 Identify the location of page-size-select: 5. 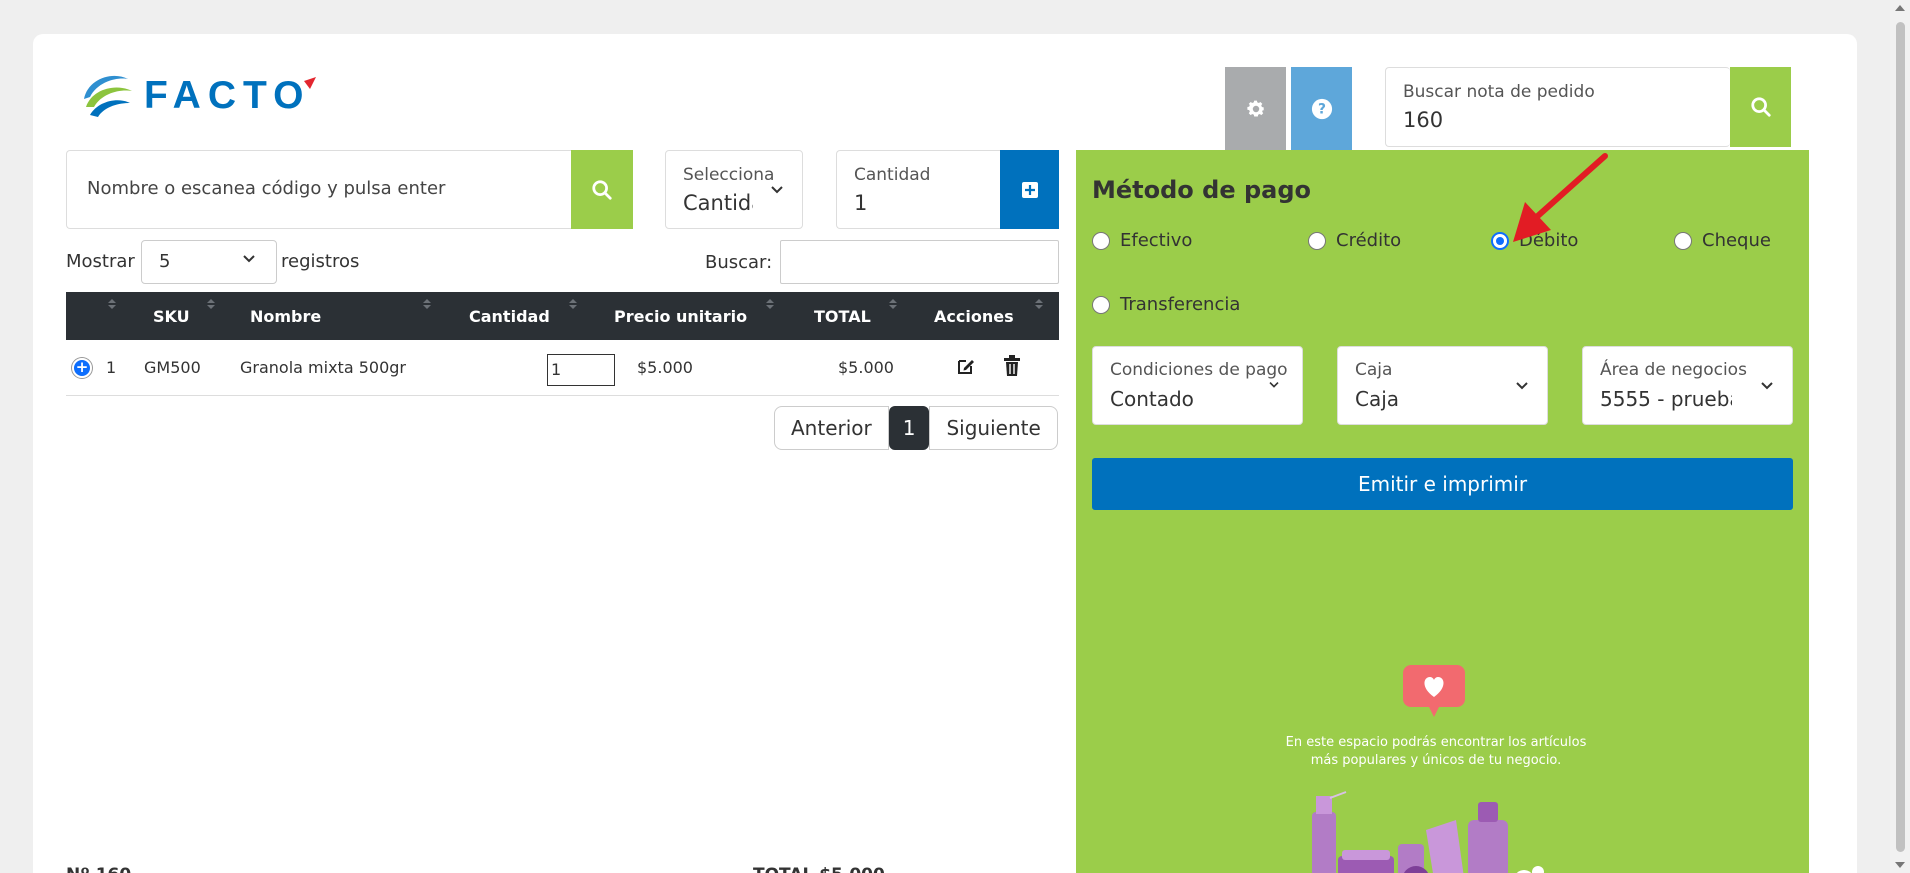
(209, 262).